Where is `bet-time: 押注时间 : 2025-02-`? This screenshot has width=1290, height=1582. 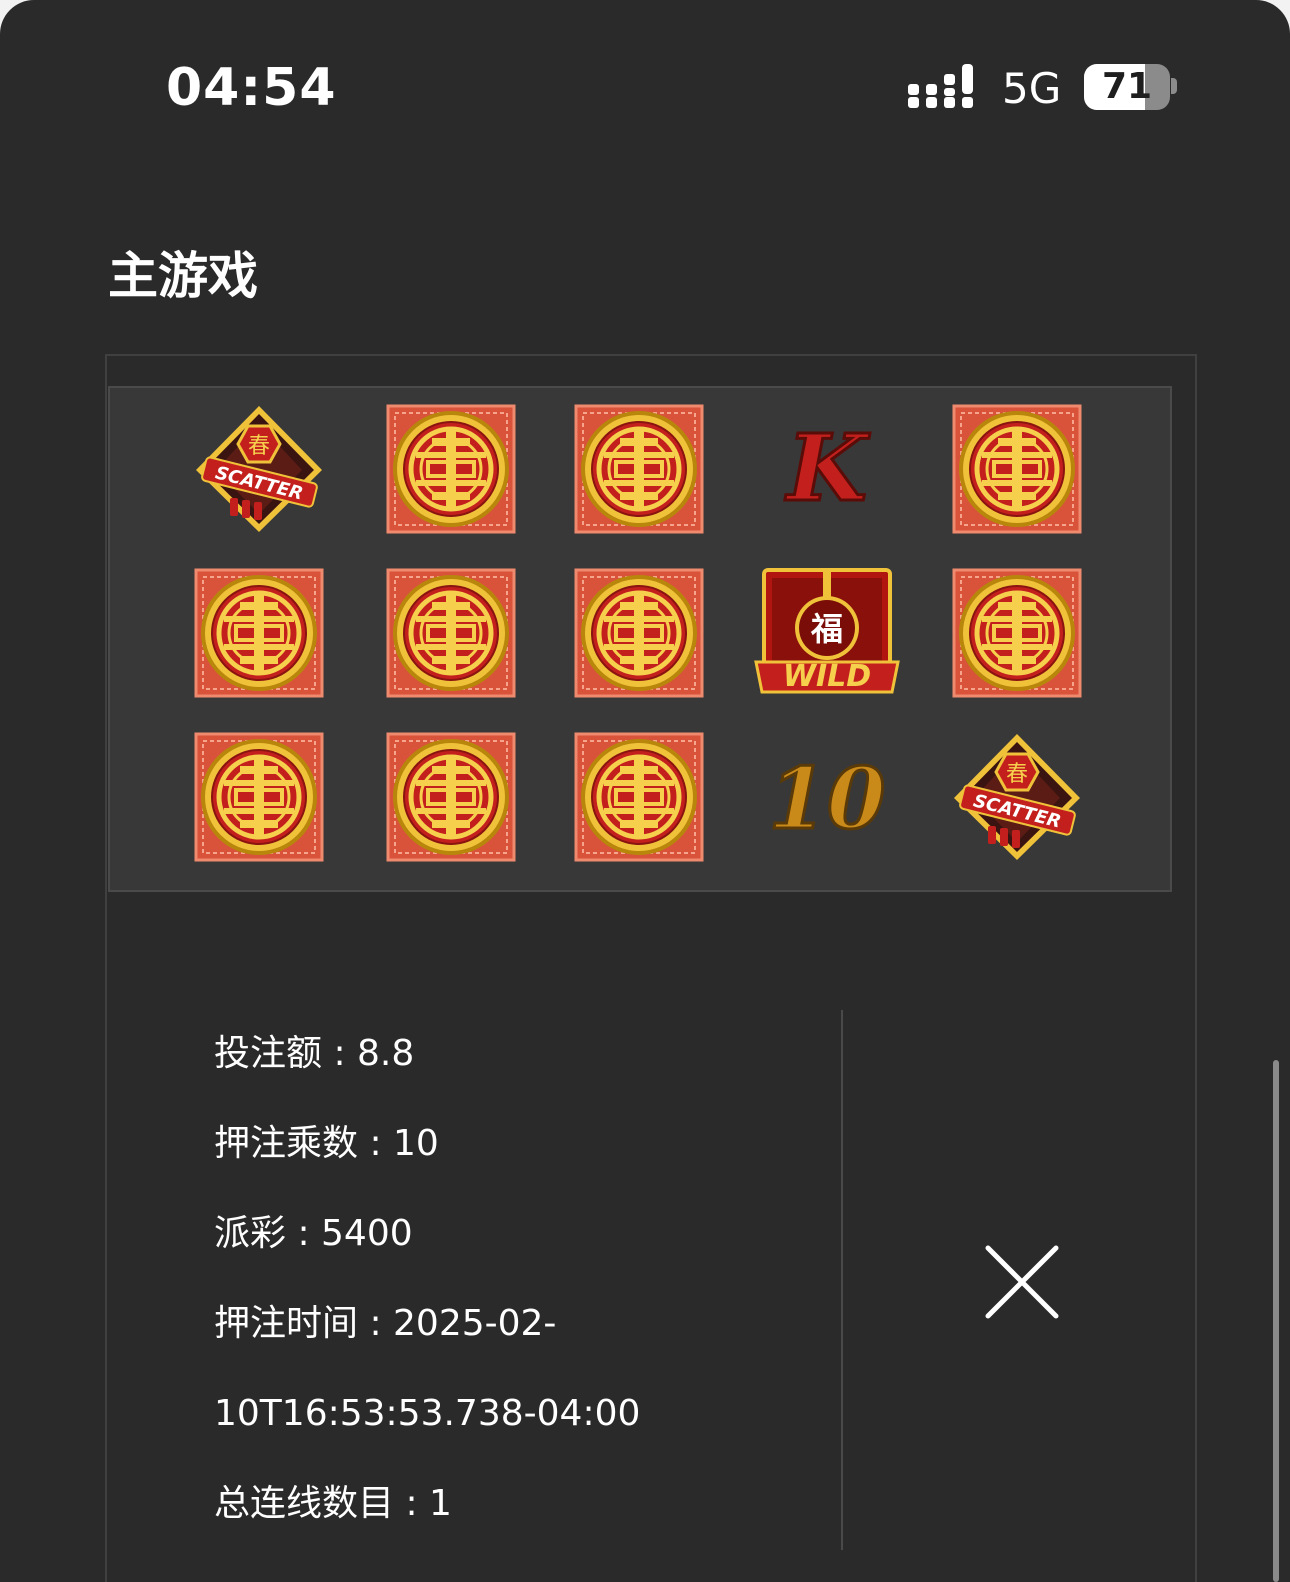 bet-time: 押注时间 : 2025-02- is located at coordinates (385, 1323).